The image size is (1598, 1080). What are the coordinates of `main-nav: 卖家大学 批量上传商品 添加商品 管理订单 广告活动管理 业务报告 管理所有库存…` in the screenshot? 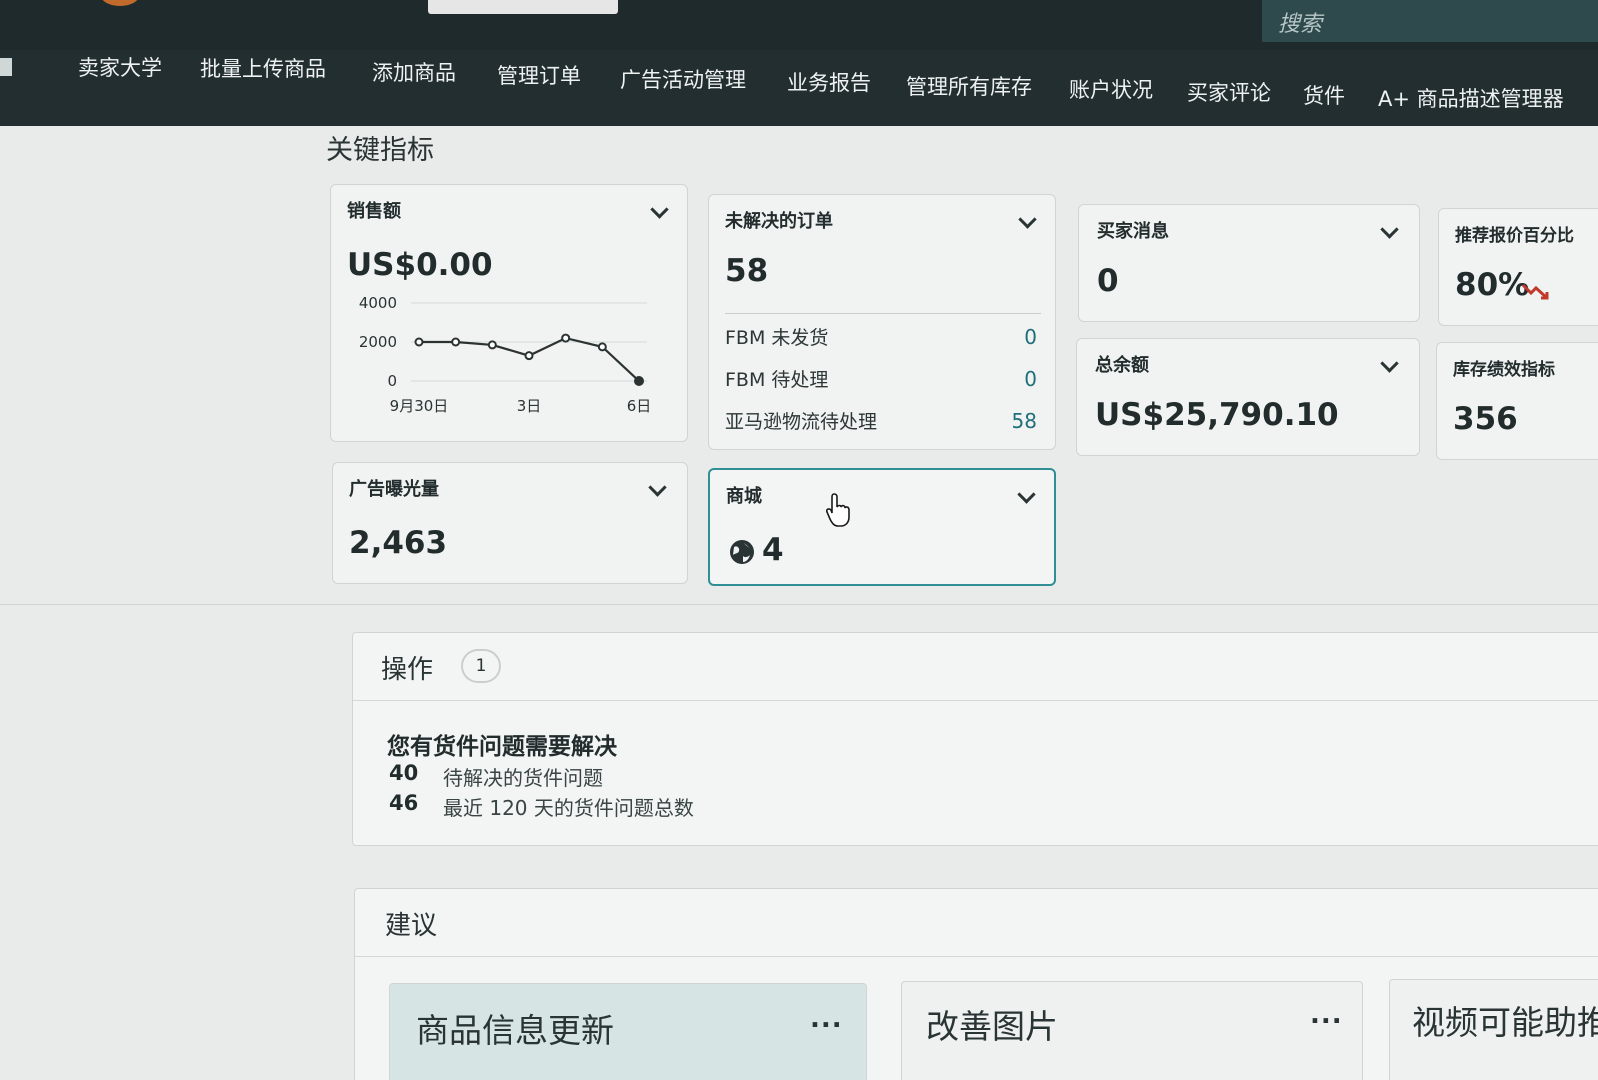 It's located at (799, 88).